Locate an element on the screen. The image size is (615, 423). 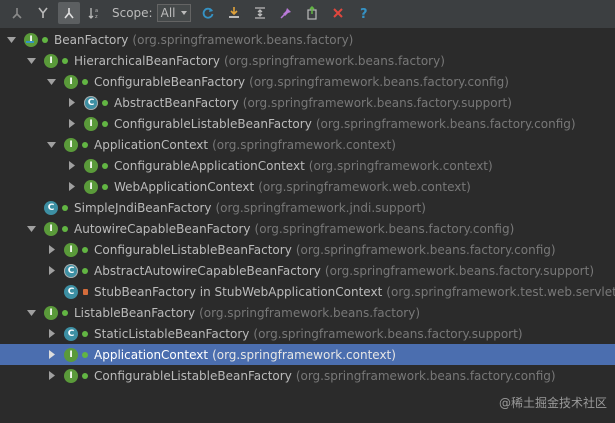
export-button is located at coordinates (234, 13).